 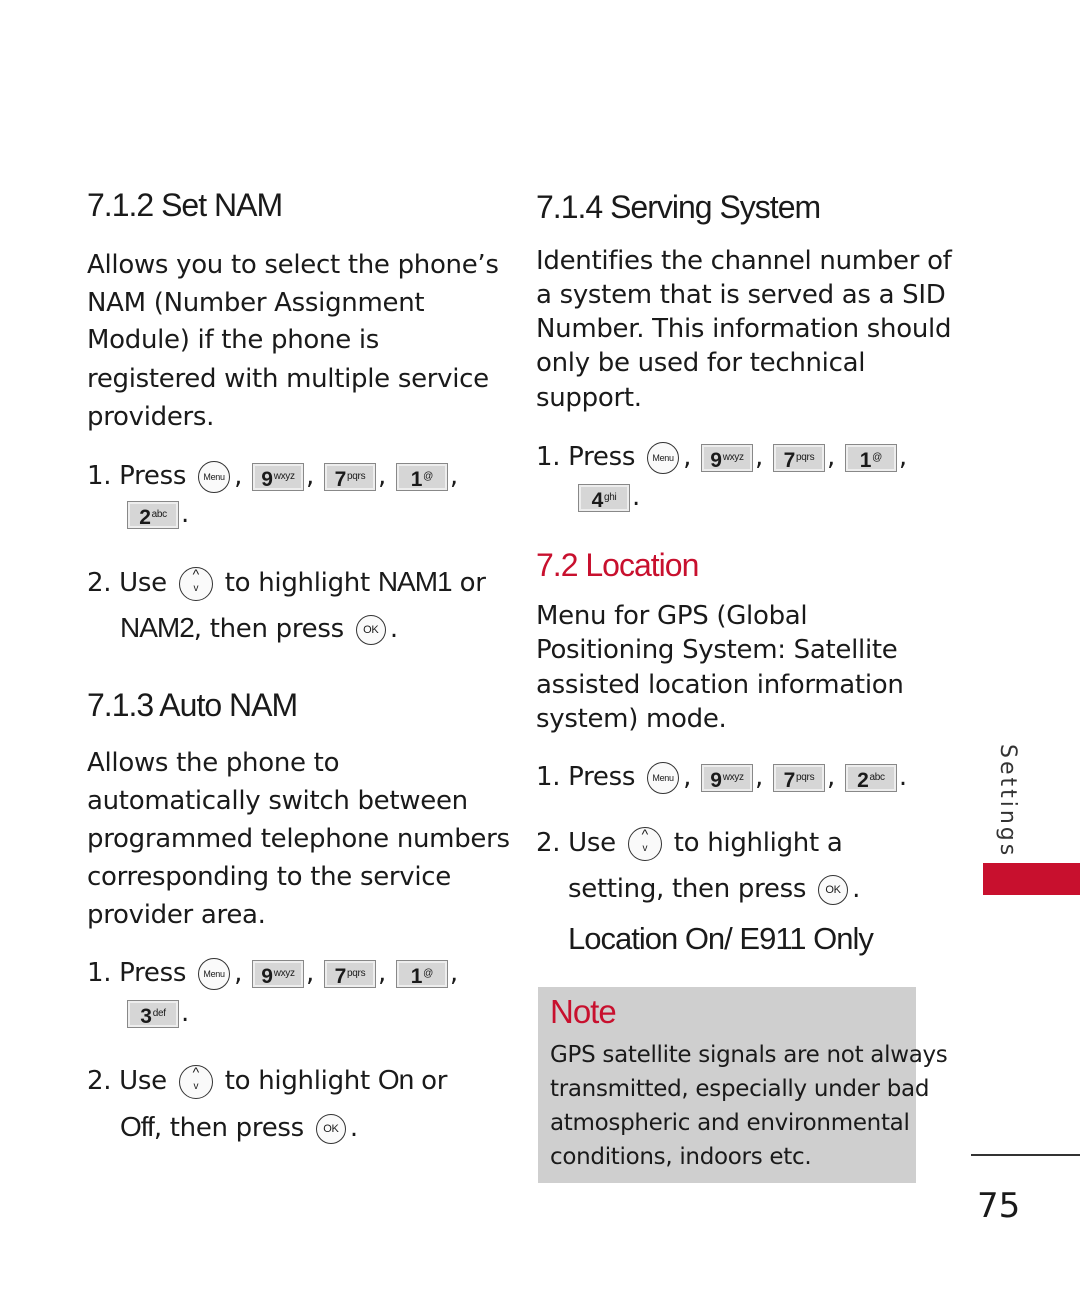 I want to click on body-line: assisted location information, so click(x=720, y=685).